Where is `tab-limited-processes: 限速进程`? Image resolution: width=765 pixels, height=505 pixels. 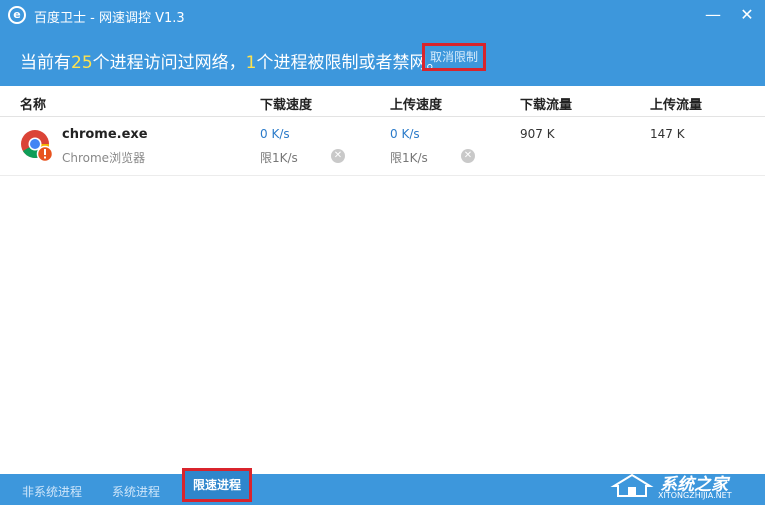 tab-limited-processes: 限速进程 is located at coordinates (217, 485).